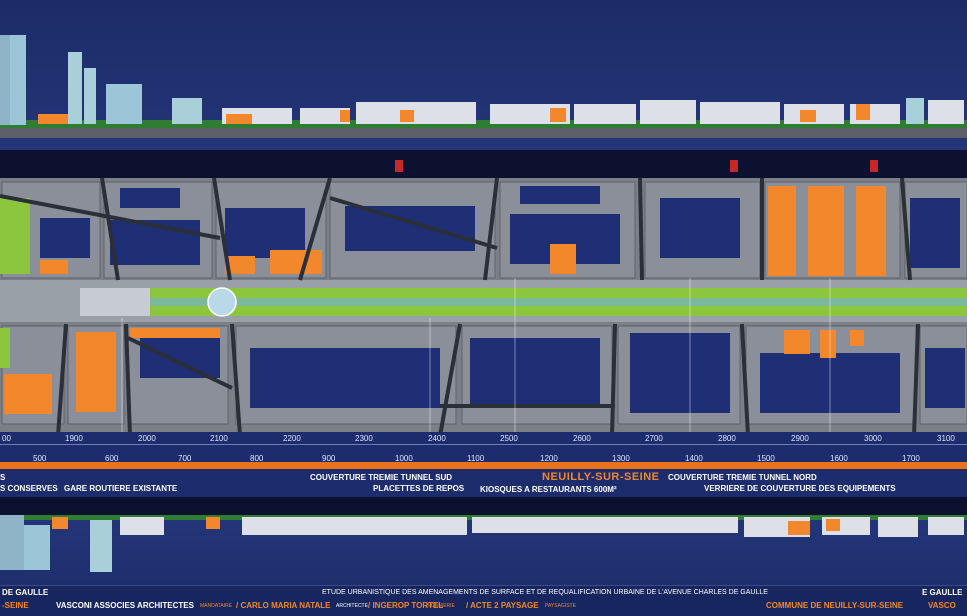 The image size is (967, 616). I want to click on landscape-name: / ACTE 2 PAYSAGE, so click(502, 605).